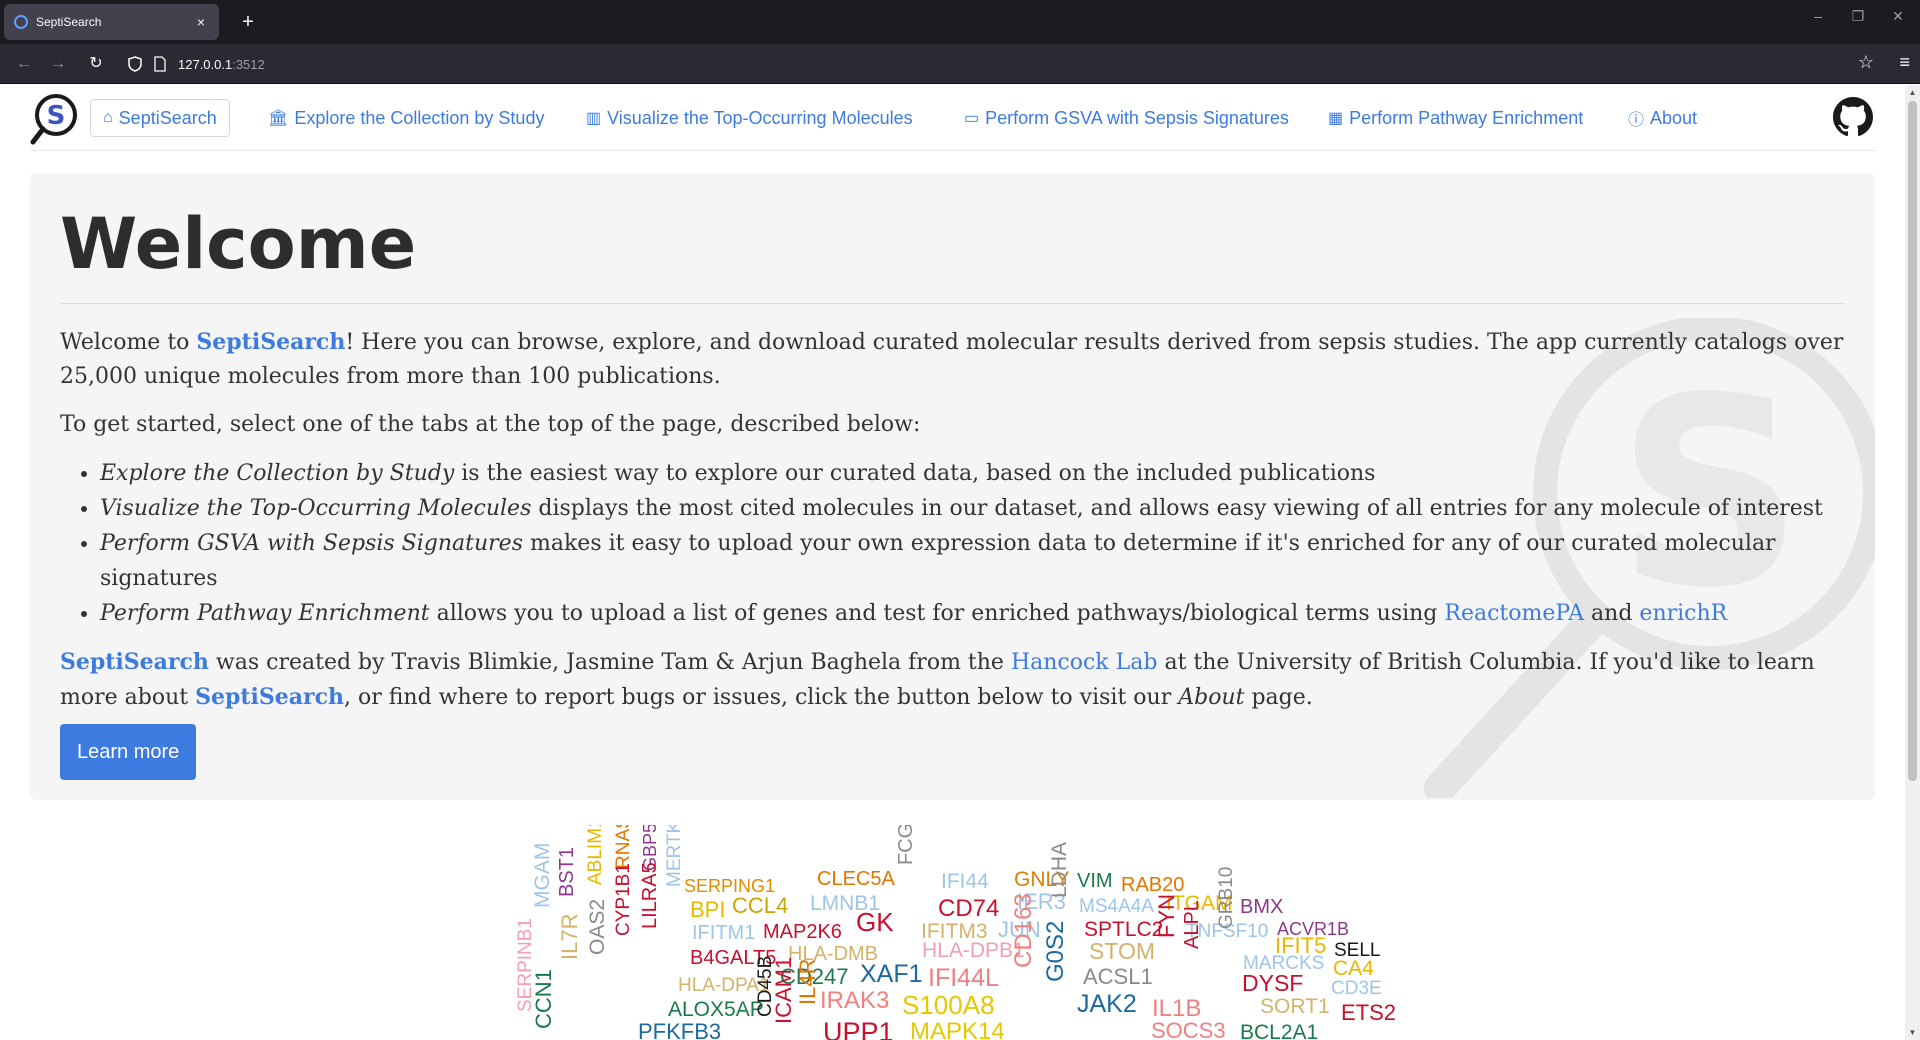 Image resolution: width=1920 pixels, height=1040 pixels. I want to click on word-cloud-term: SORT1, so click(1295, 1006).